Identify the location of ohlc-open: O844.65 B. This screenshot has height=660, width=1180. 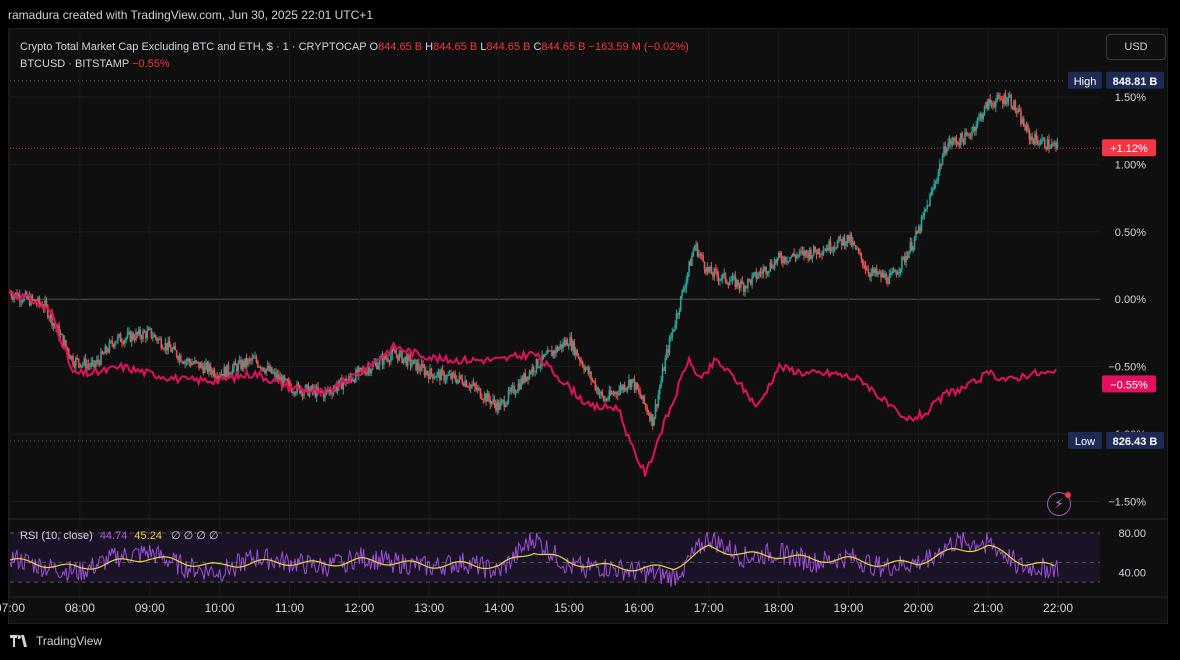
(396, 47).